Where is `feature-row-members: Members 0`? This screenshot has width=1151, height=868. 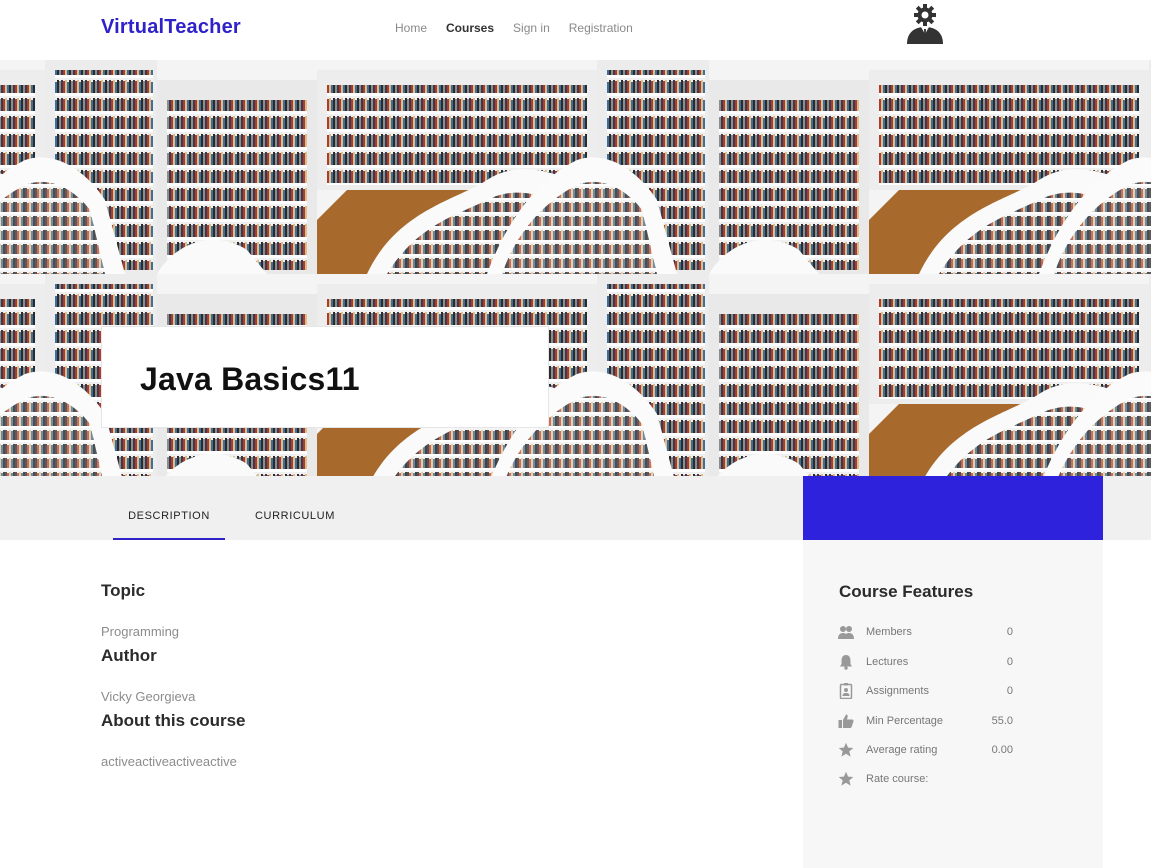
feature-row-members: Members 0 is located at coordinates (928, 633).